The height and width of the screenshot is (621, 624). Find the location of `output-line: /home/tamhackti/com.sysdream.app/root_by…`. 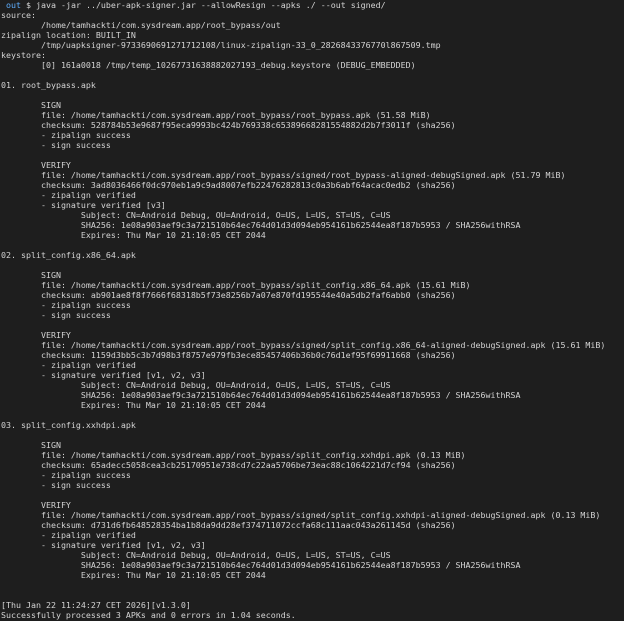

output-line: /home/tamhackti/com.sysdream.app/root_by… is located at coordinates (141, 25).